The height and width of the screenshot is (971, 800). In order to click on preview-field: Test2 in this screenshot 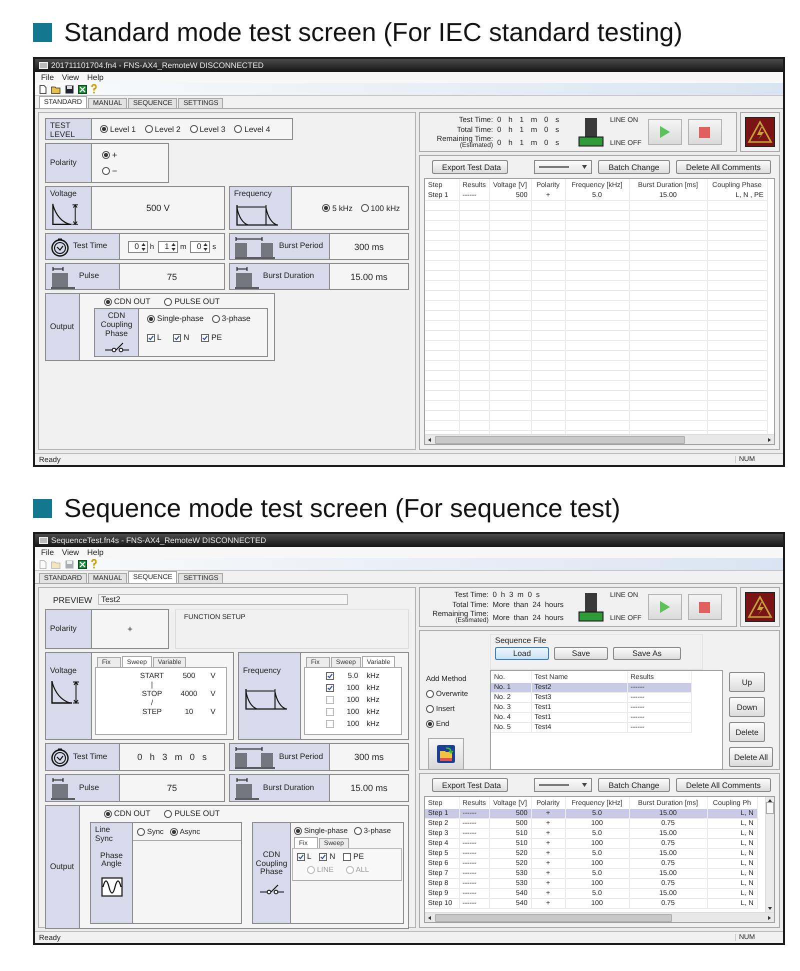, I will do `click(223, 599)`.